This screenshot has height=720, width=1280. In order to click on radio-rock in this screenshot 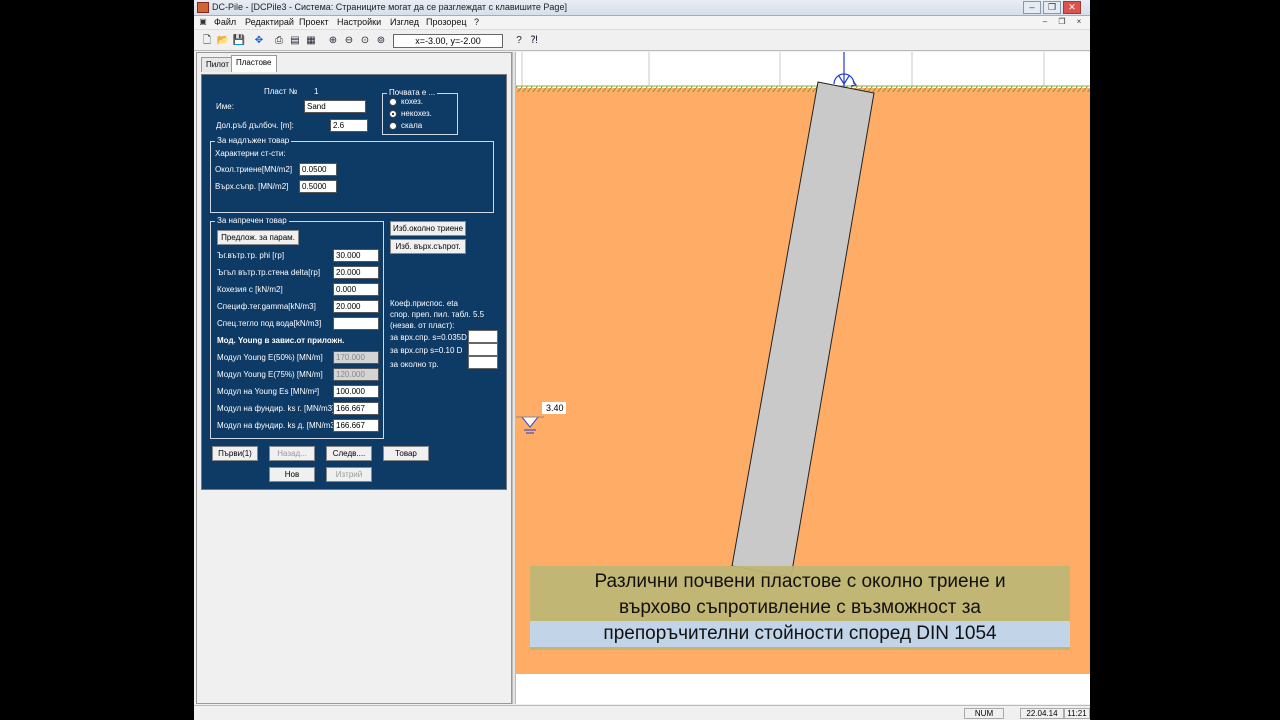, I will do `click(393, 126)`.